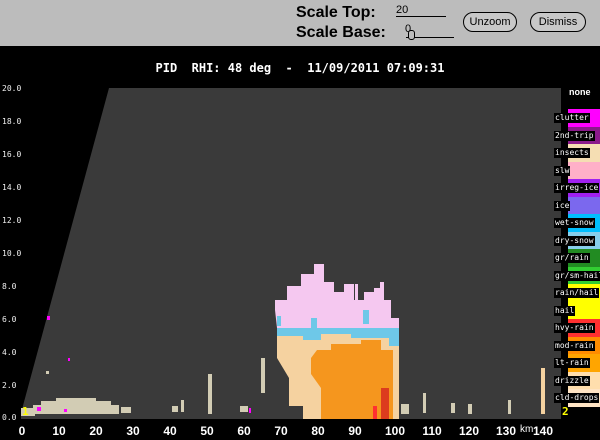 This screenshot has height=440, width=600. Describe the element at coordinates (469, 431) in the screenshot. I see `x-tick: 120` at that location.